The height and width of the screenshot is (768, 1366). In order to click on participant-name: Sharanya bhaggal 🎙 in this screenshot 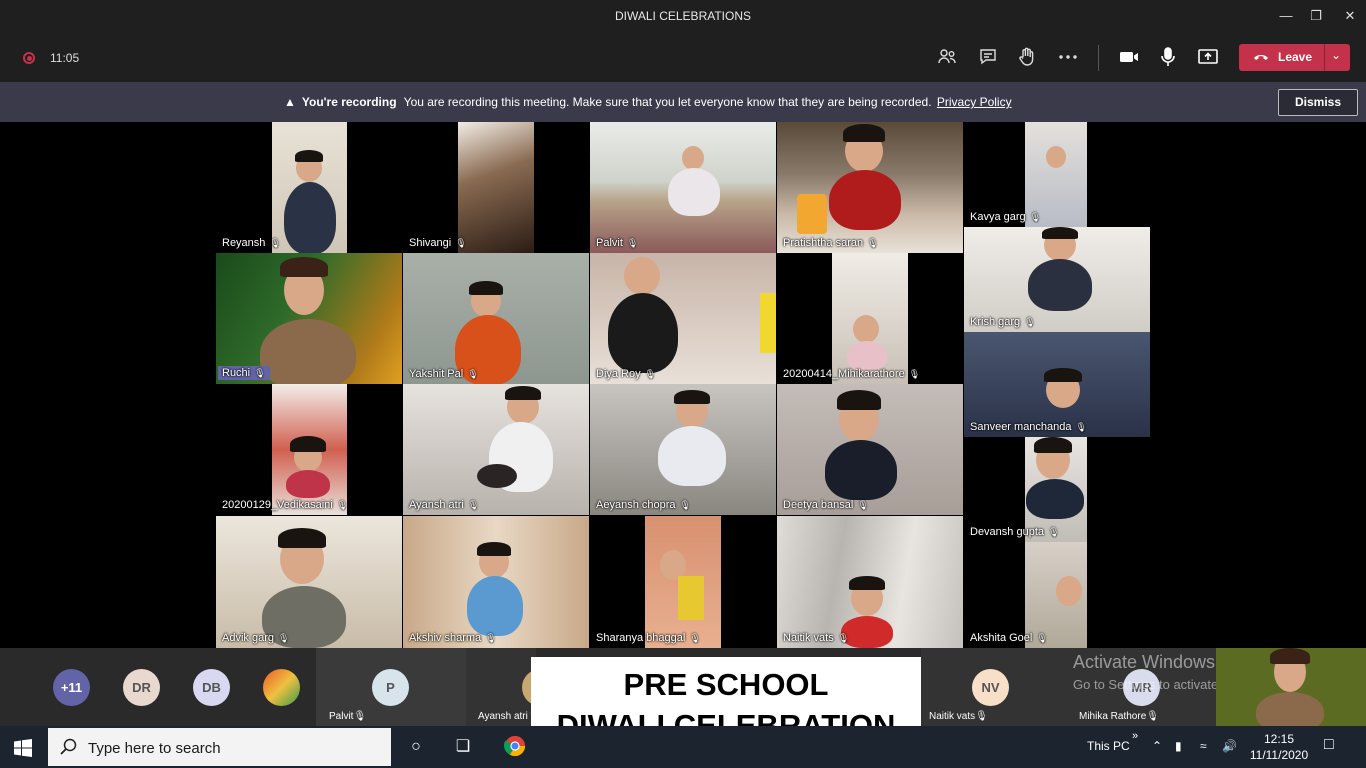, I will do `click(648, 638)`.